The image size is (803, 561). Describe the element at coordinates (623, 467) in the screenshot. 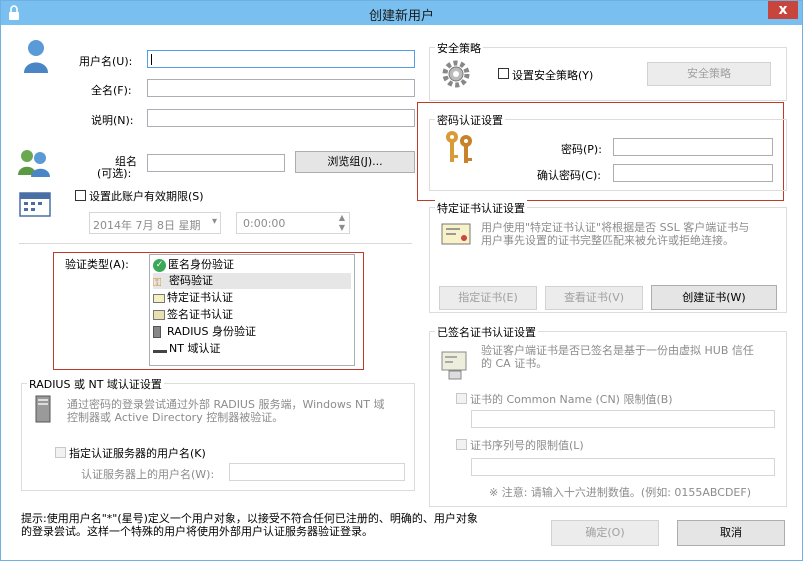

I see `serial-input` at that location.